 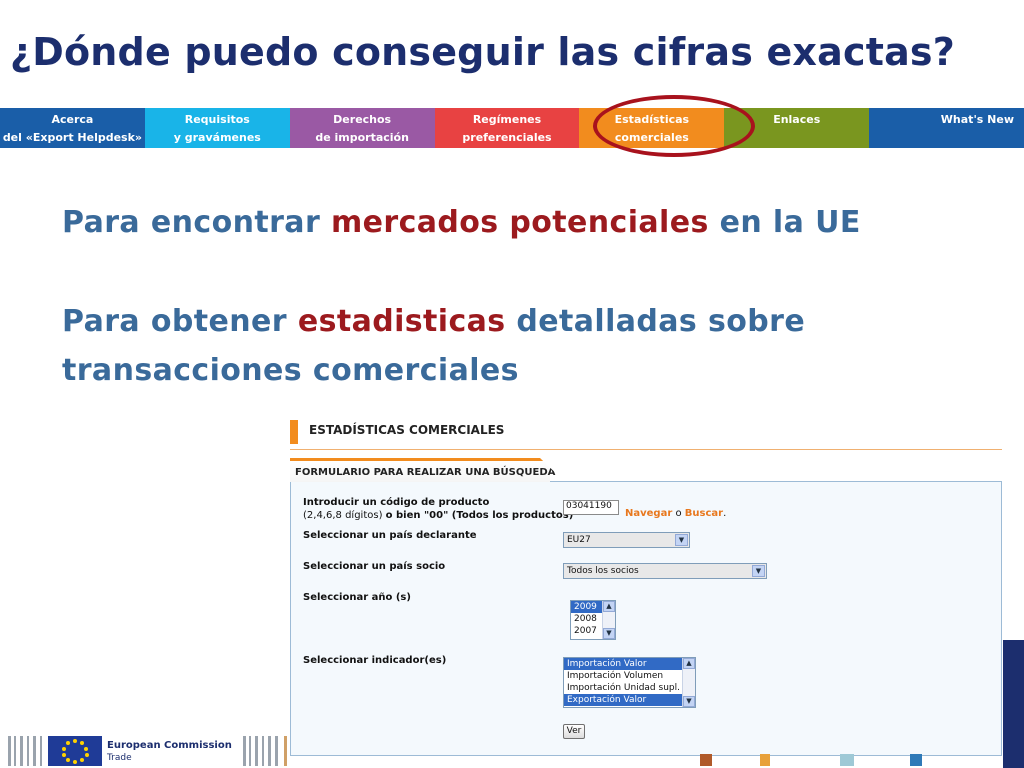 What do you see at coordinates (977, 119) in the screenshot?
I see `nav-item-line1: What's New` at bounding box center [977, 119].